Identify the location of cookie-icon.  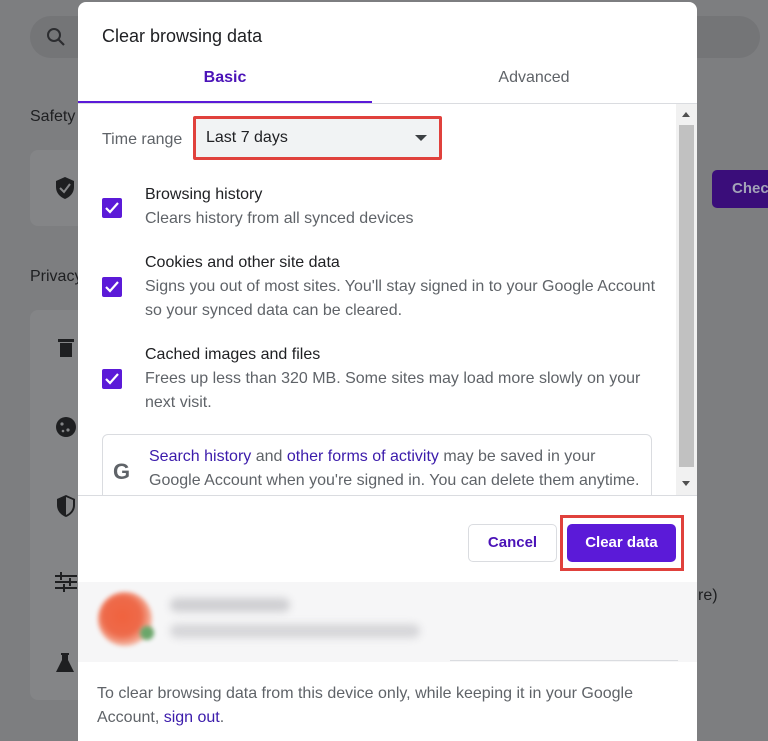
(66, 427).